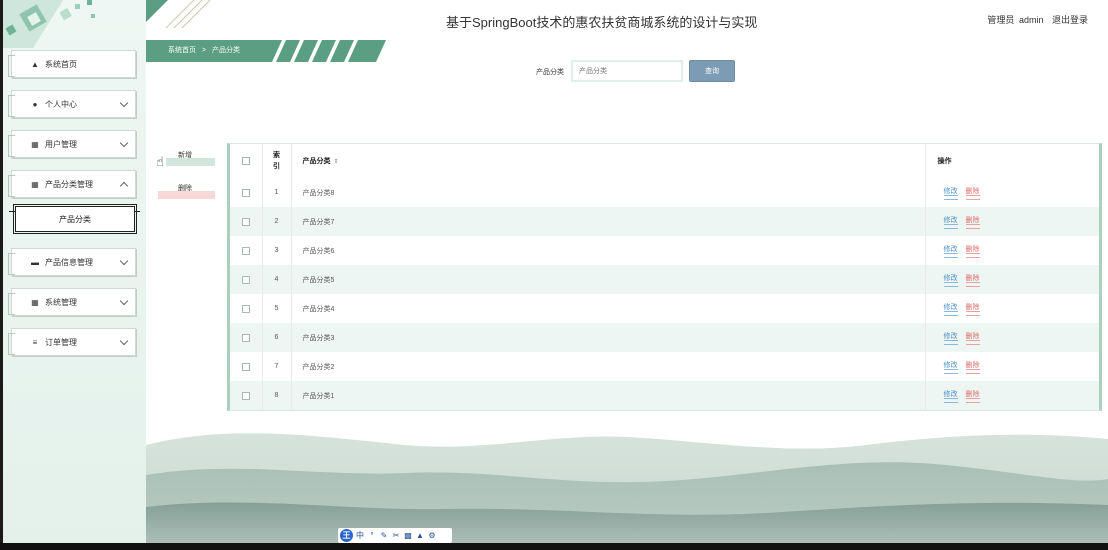 The image size is (1108, 550). I want to click on header-user-area: 管理员 admin 退出登录, so click(1036, 19).